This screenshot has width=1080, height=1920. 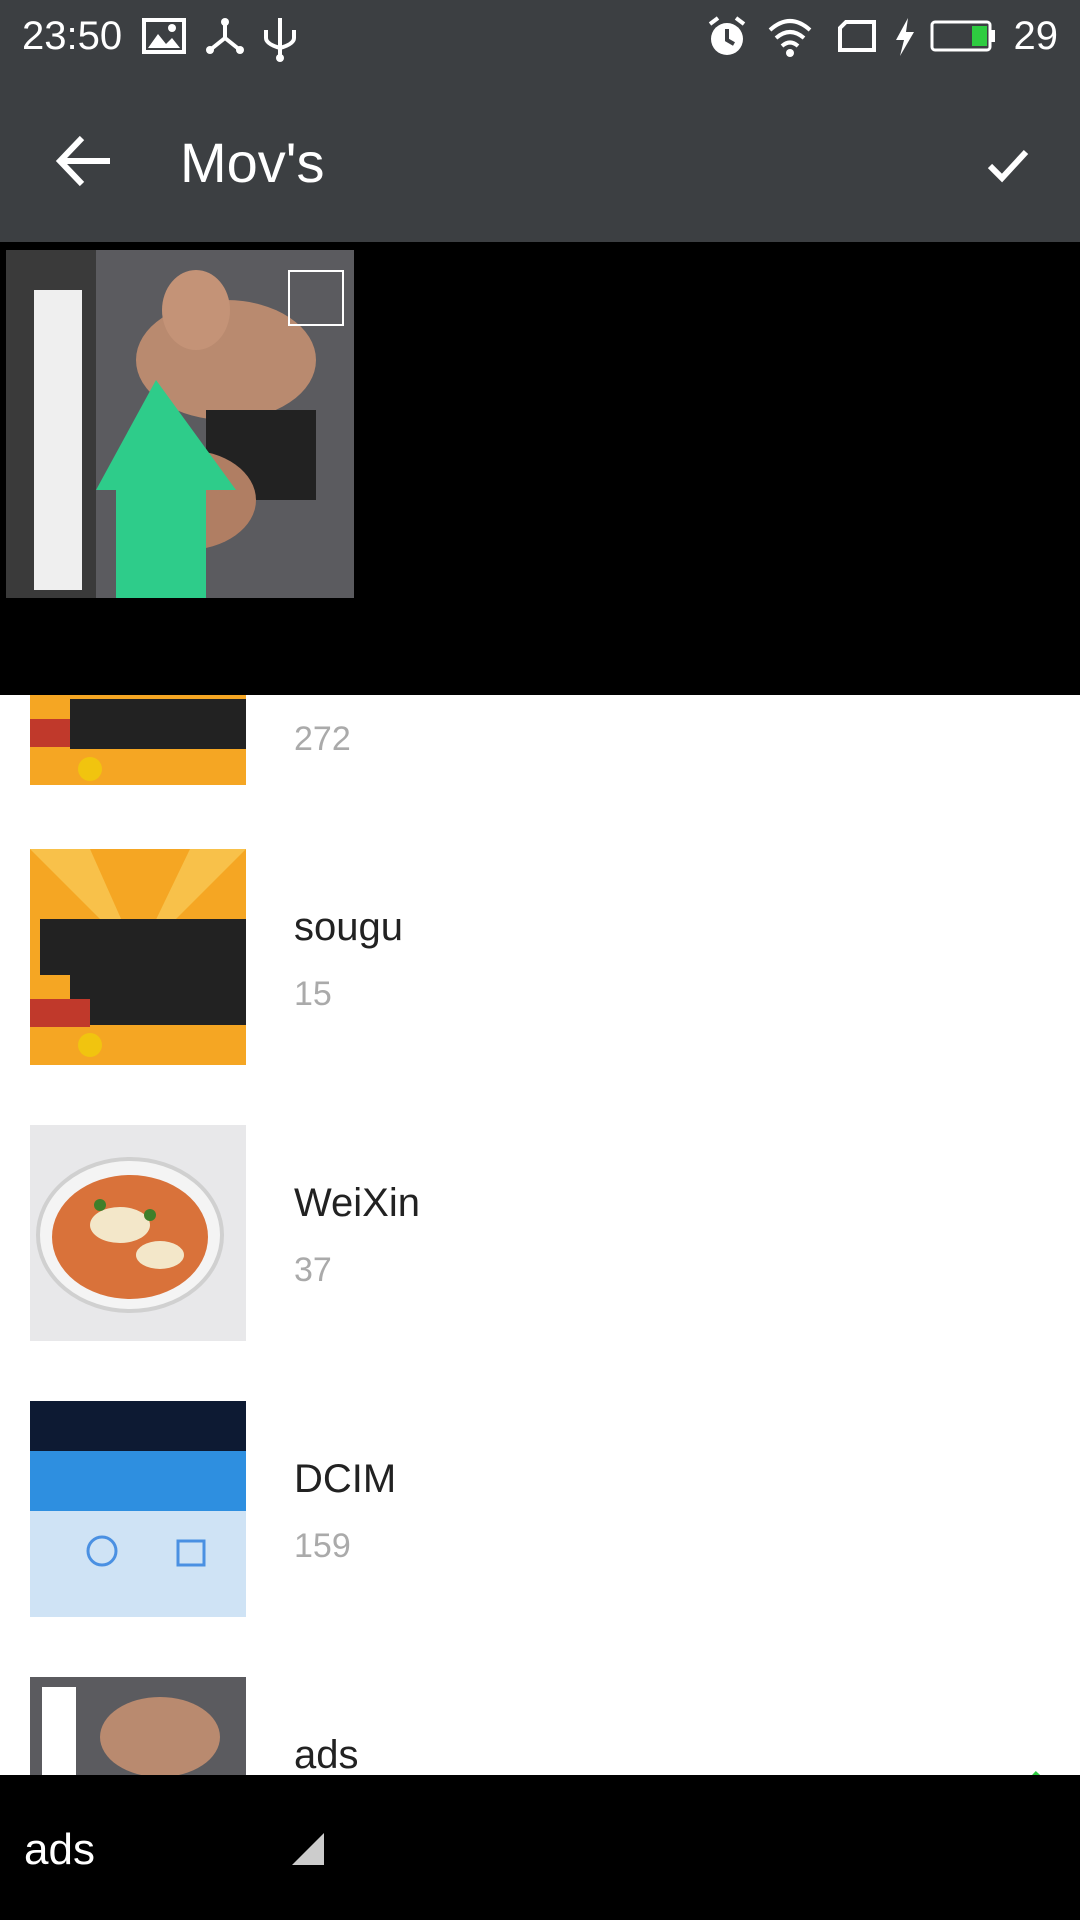 I want to click on album-count: 37, so click(x=313, y=1270).